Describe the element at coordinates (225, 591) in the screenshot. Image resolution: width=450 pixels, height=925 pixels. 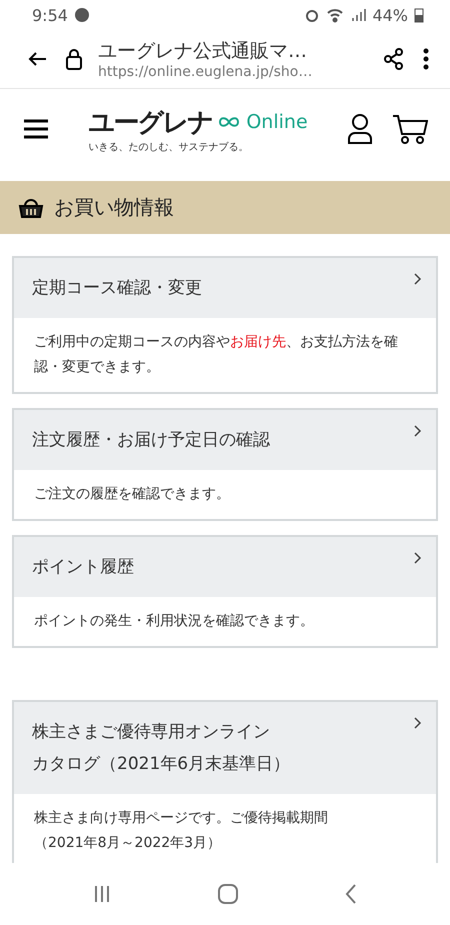
I see `menu-card: ポイント履歴 ポイントの発生・利用状況を確認できます。` at that location.